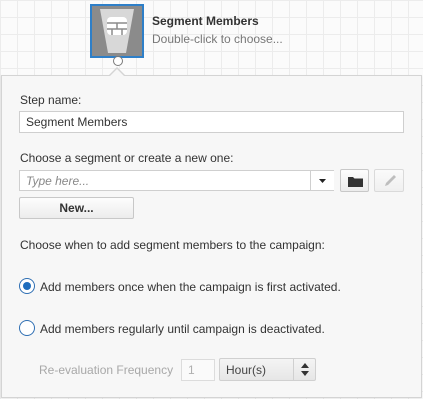 Image resolution: width=423 pixels, height=399 pixels. I want to click on panel-pointer-fill, so click(117, 73).